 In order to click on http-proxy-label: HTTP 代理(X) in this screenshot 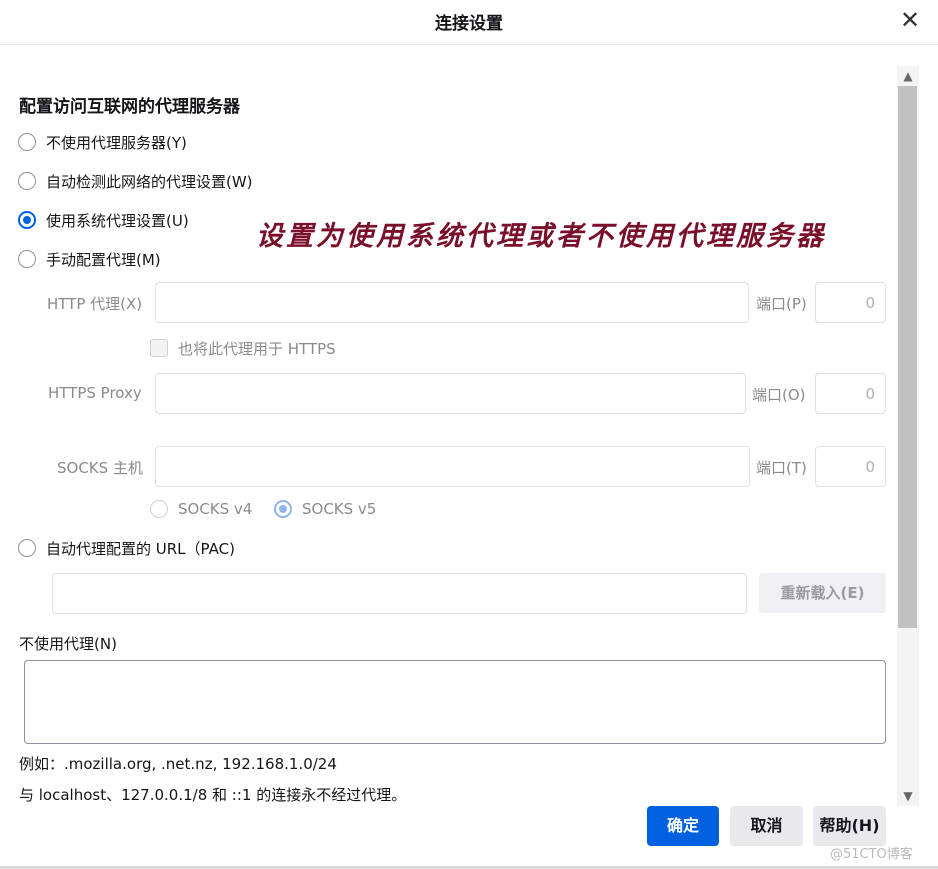, I will do `click(95, 304)`.